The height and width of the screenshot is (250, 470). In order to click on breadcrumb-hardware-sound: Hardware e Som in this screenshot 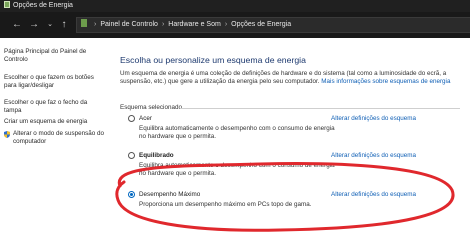, I will do `click(194, 24)`.